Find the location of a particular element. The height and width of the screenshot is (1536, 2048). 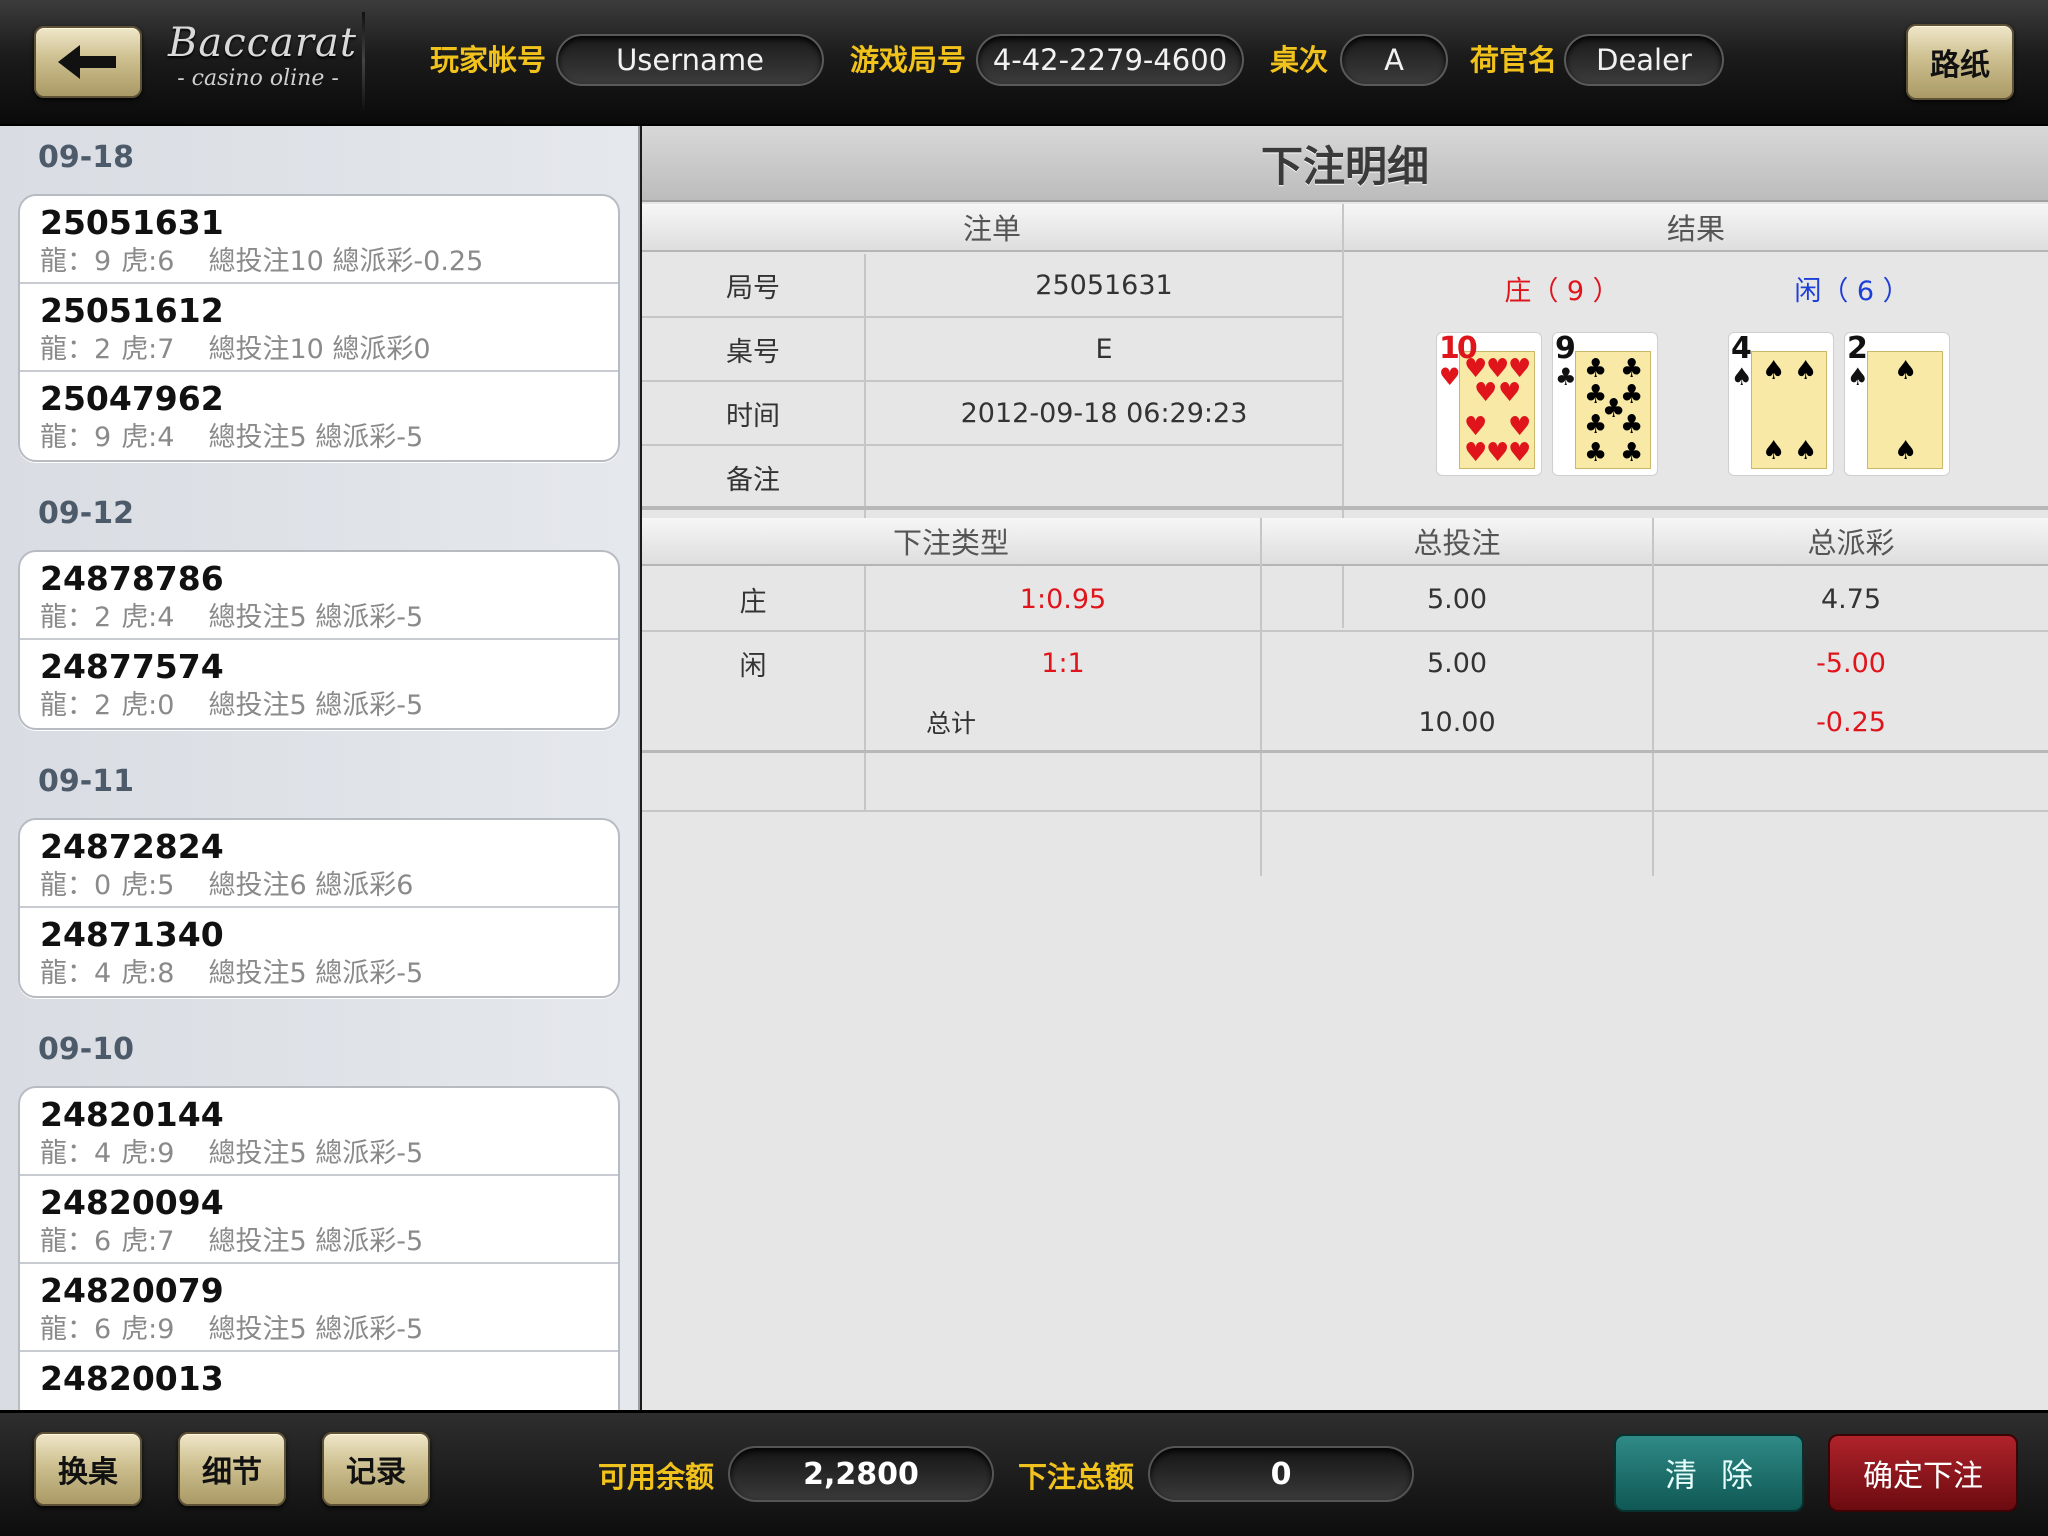

app-logo: Baccarat - casino oline - is located at coordinates (262, 60).